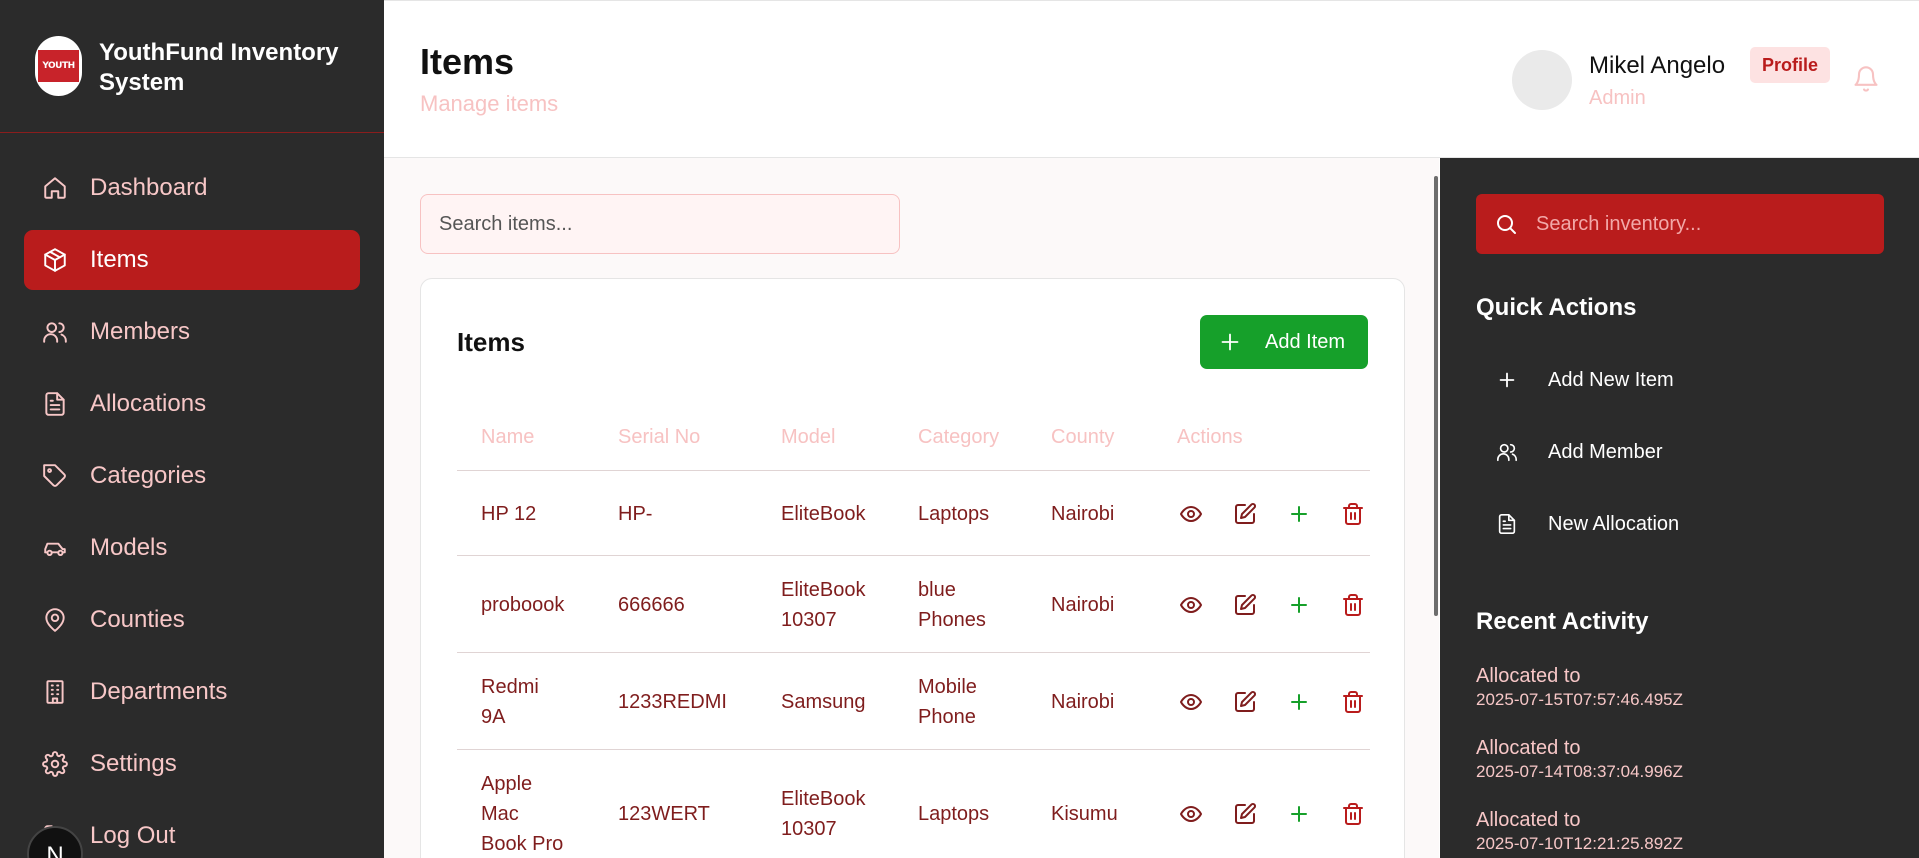 Image resolution: width=1919 pixels, height=858 pixels. Describe the element at coordinates (1866, 79) in the screenshot. I see `bell-icon` at that location.